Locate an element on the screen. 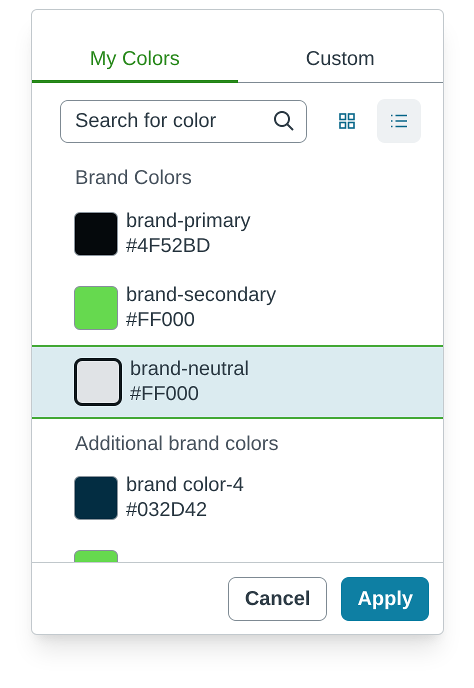 The height and width of the screenshot is (688, 474). tab: My Colors is located at coordinates (135, 63).